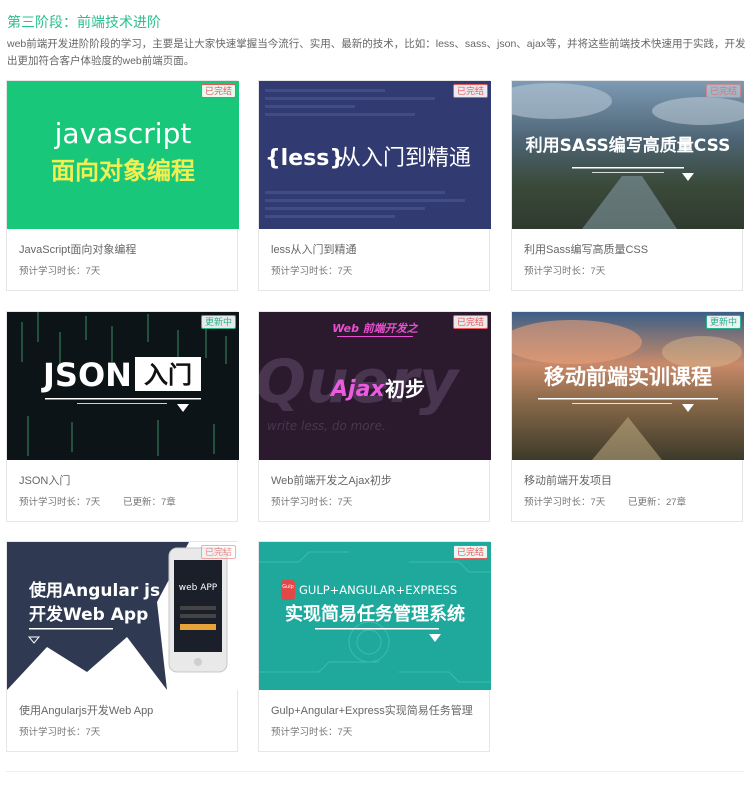 This screenshot has height=787, width=750. Describe the element at coordinates (123, 171) in the screenshot. I see `thumb-text: 面向对象编程` at that location.